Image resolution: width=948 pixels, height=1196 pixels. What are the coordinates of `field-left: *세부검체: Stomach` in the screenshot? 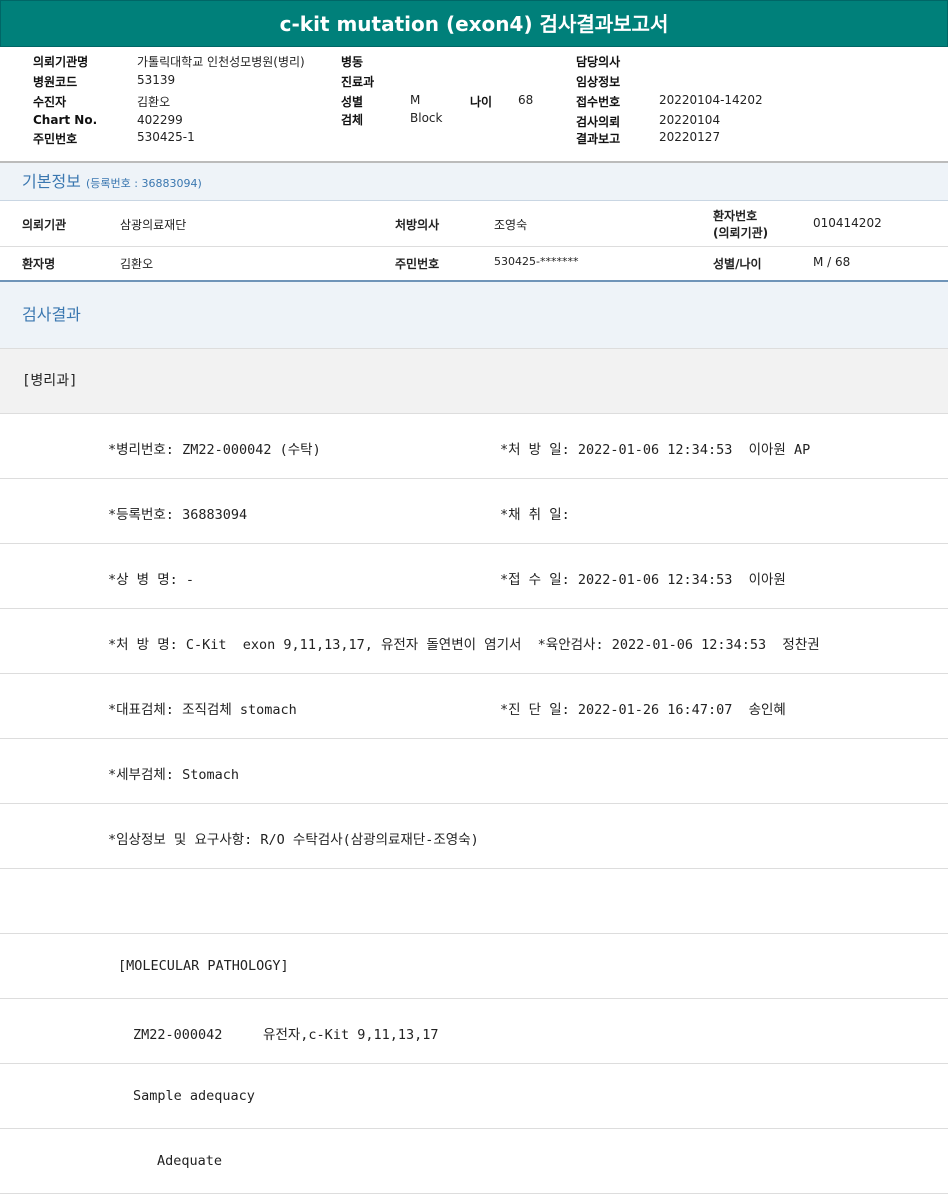 It's located at (173, 775).